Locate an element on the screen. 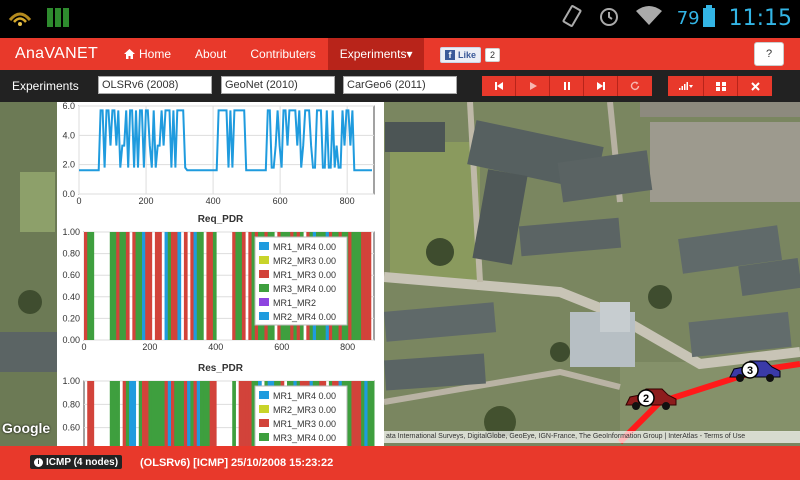  skip-forward-button is located at coordinates (601, 86).